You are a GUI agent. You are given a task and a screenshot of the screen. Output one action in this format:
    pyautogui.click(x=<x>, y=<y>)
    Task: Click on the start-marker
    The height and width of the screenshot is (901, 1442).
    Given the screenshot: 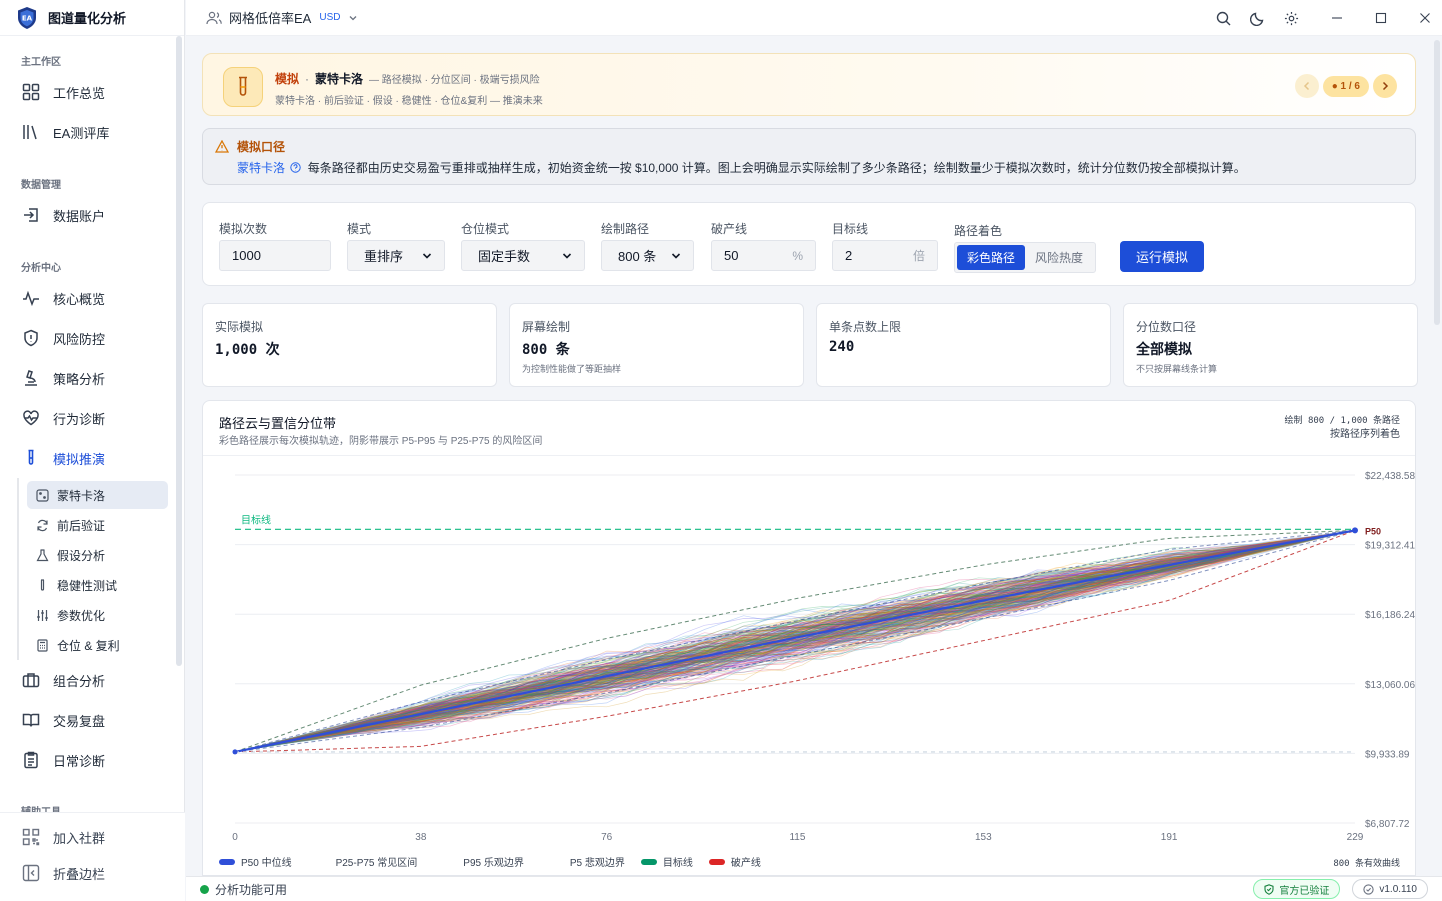 What is the action you would take?
    pyautogui.click(x=235, y=752)
    